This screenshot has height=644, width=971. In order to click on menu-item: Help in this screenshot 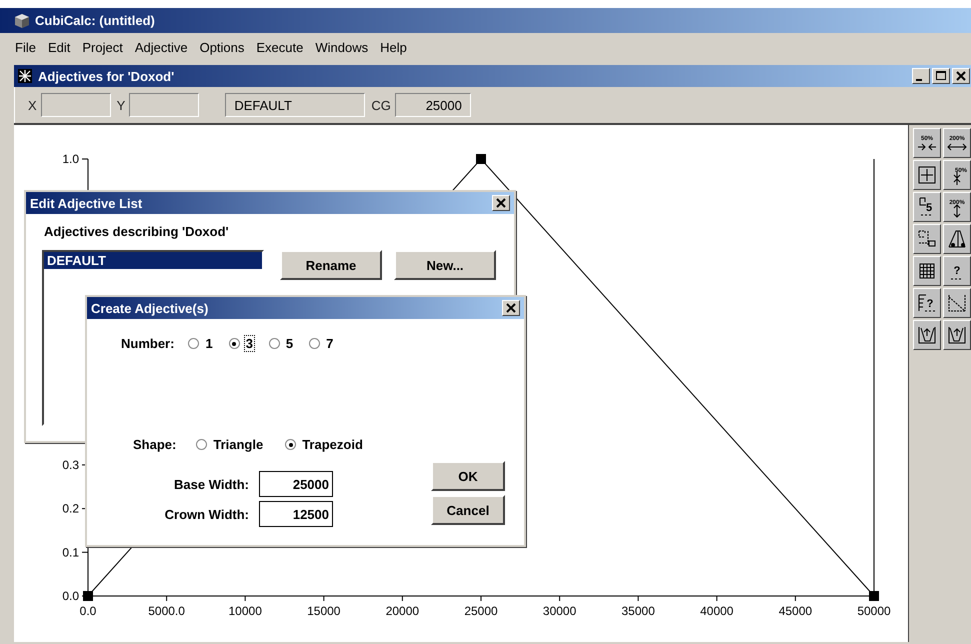, I will do `click(393, 47)`.